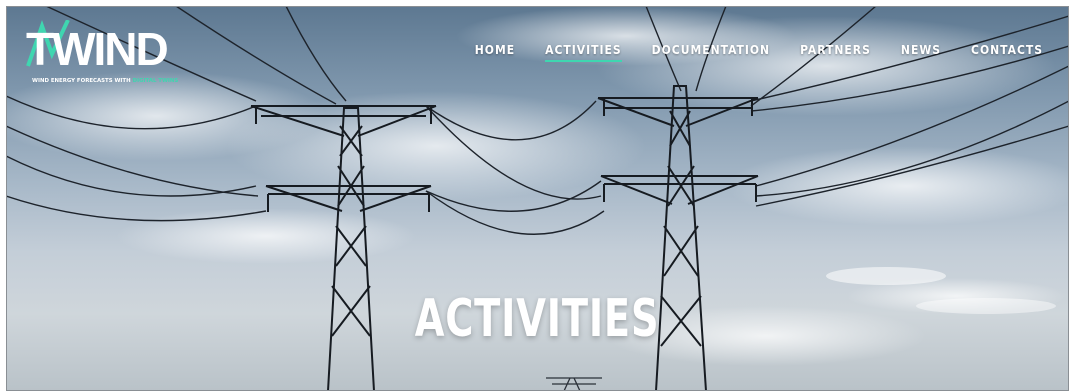 The image size is (1075, 391). Describe the element at coordinates (81, 81) in the screenshot. I see `logo-tagline-main: WIND ENERGY FORECASTS WITH` at that location.